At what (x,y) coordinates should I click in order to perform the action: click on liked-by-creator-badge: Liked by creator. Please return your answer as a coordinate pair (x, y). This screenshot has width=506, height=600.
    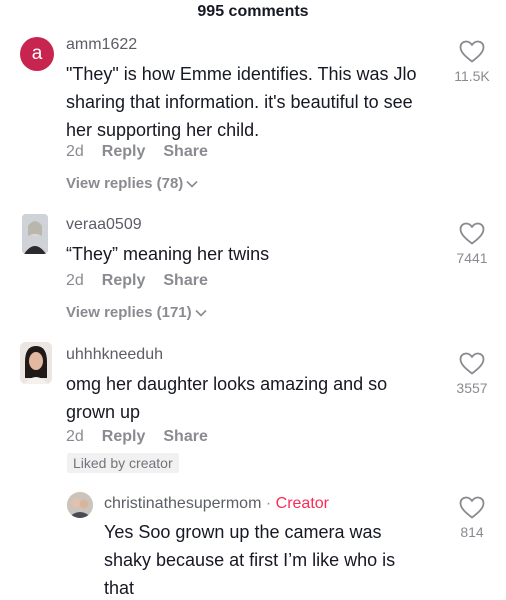
    Looking at the image, I should click on (123, 463).